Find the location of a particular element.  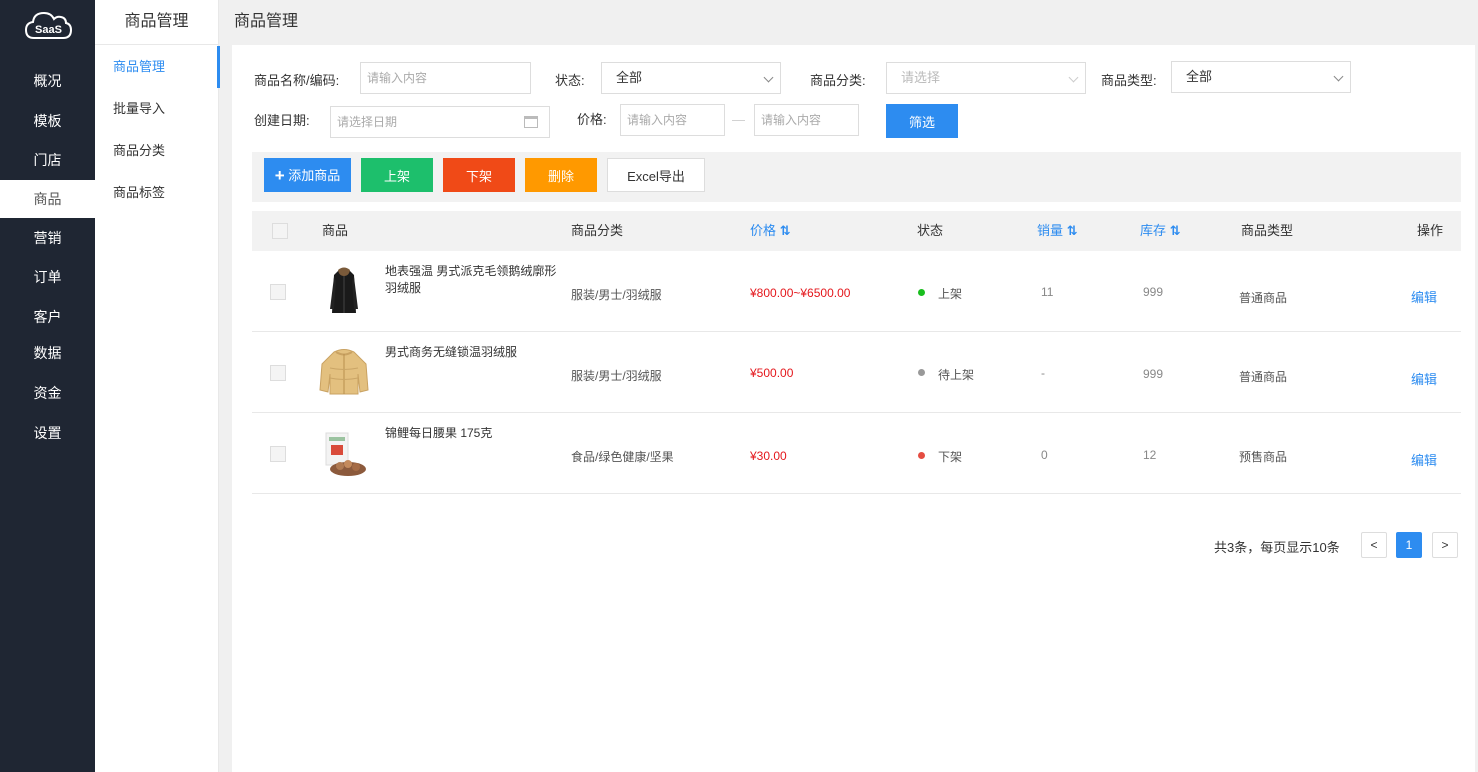

th-price-label: 价格 is located at coordinates (763, 230).